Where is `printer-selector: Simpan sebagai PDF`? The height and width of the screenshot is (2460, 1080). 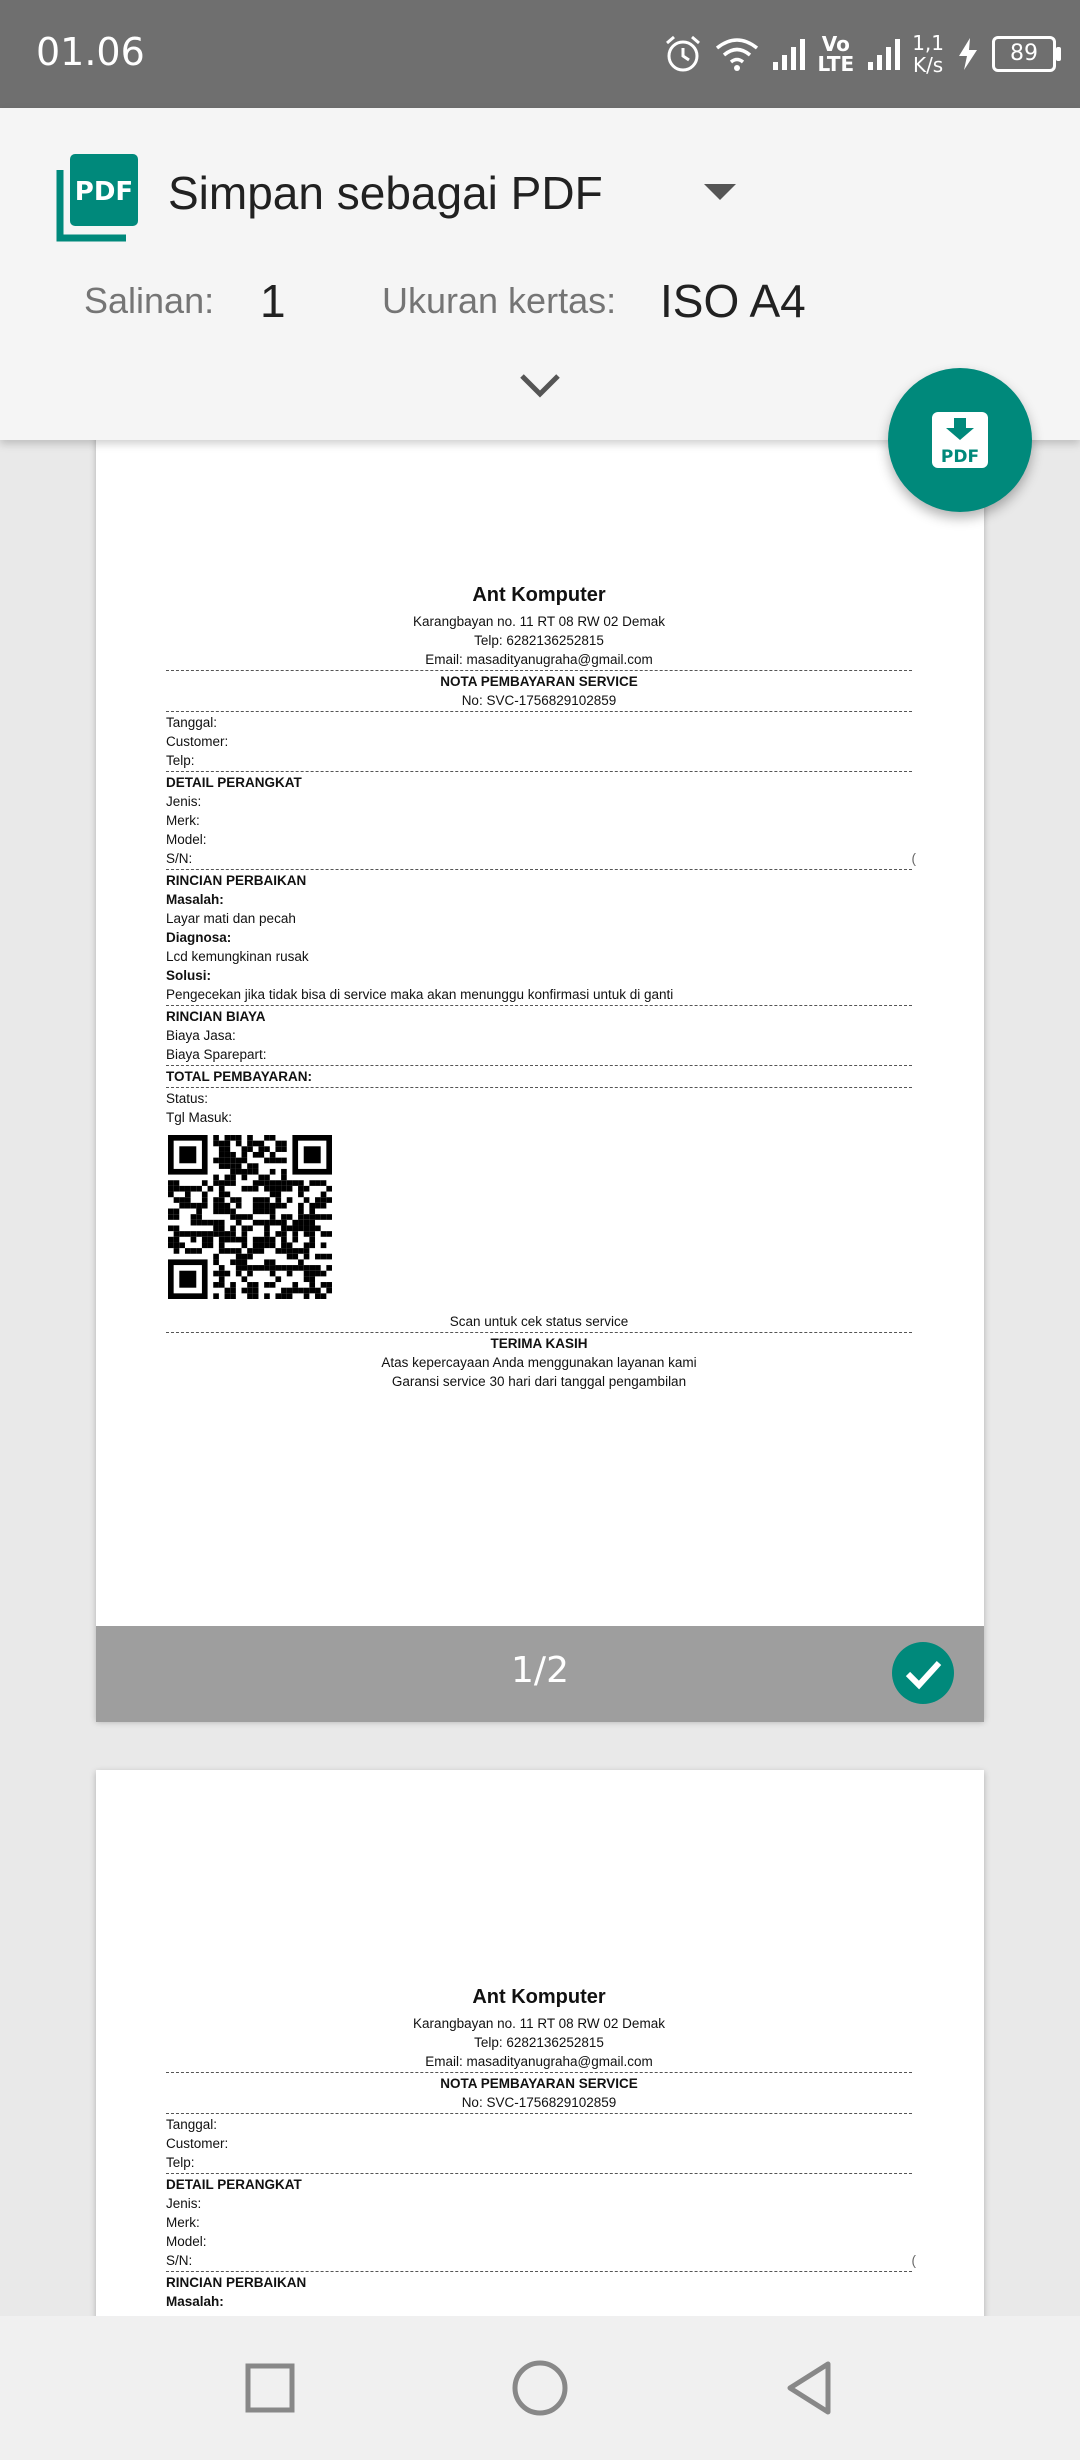
printer-selector: Simpan sebagai PDF is located at coordinates (385, 193).